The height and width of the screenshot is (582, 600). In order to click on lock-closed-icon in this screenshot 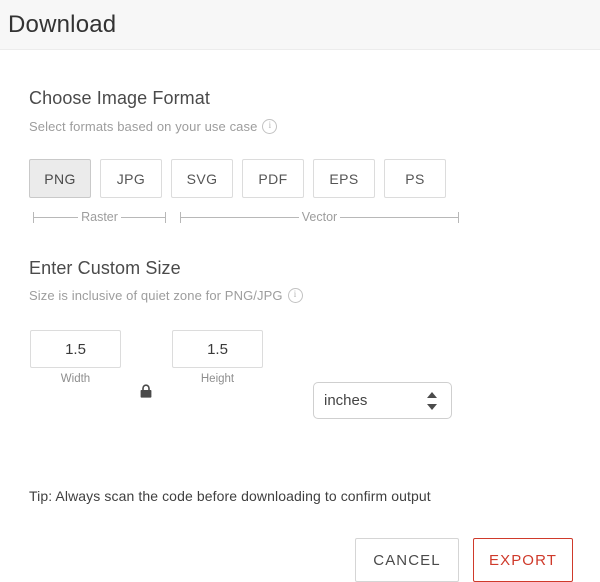, I will do `click(146, 391)`.